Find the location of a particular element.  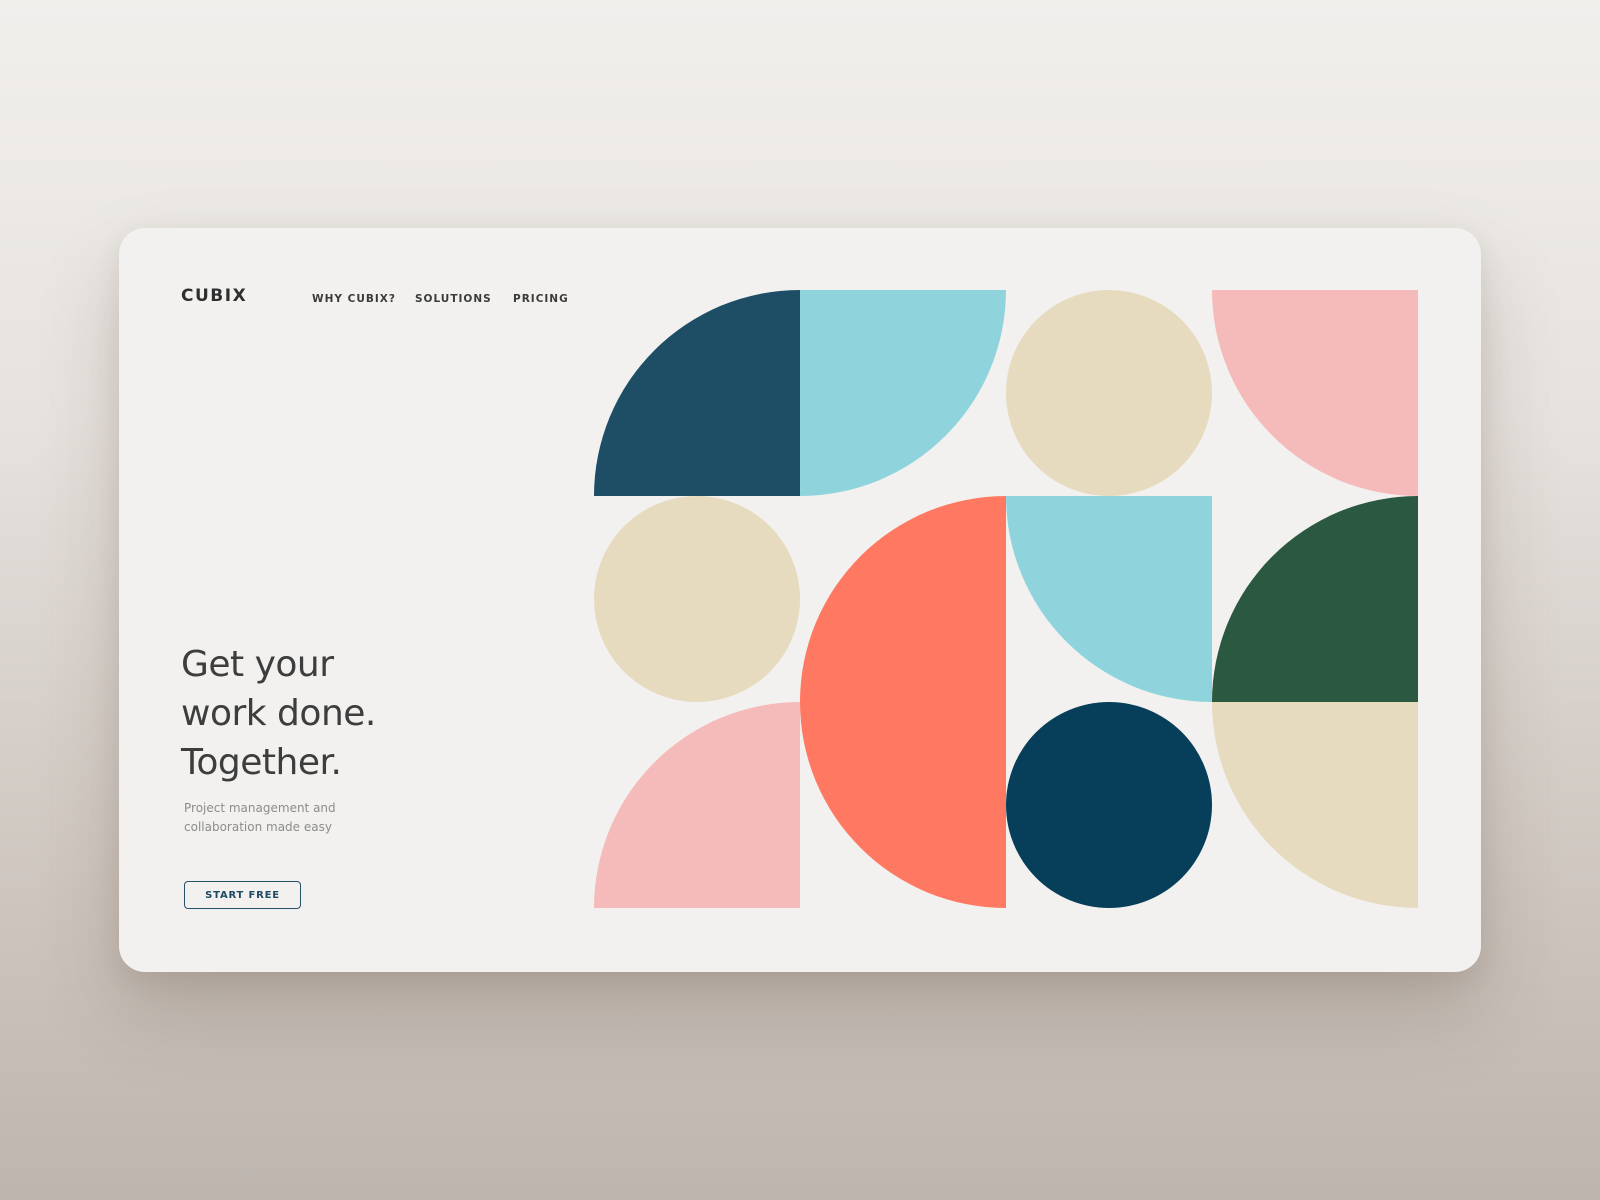

sand-circle-left is located at coordinates (697, 599).